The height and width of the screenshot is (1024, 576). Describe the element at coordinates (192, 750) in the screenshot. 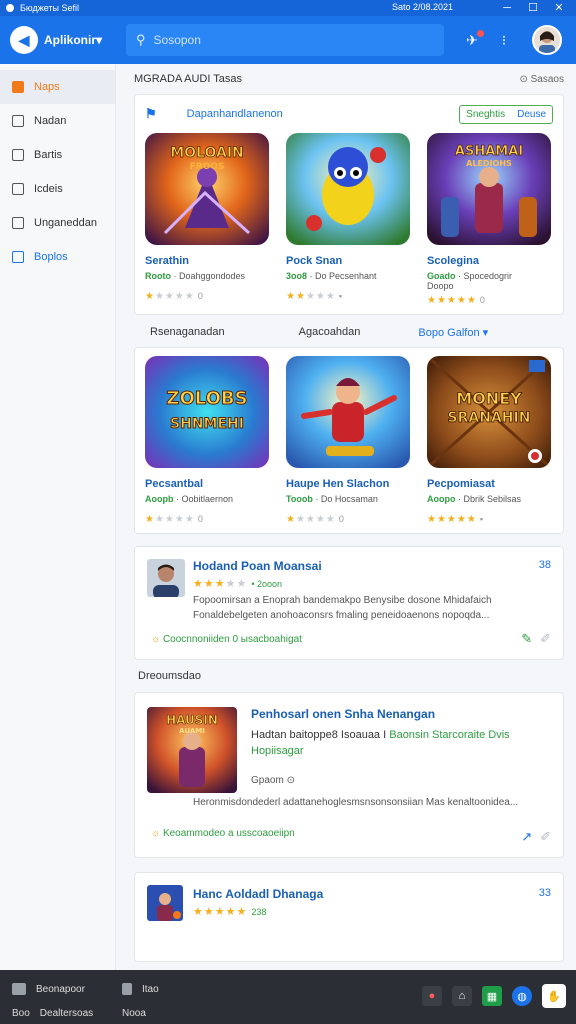

I see `feature-cover-image: HAUSIN AUAMI` at that location.